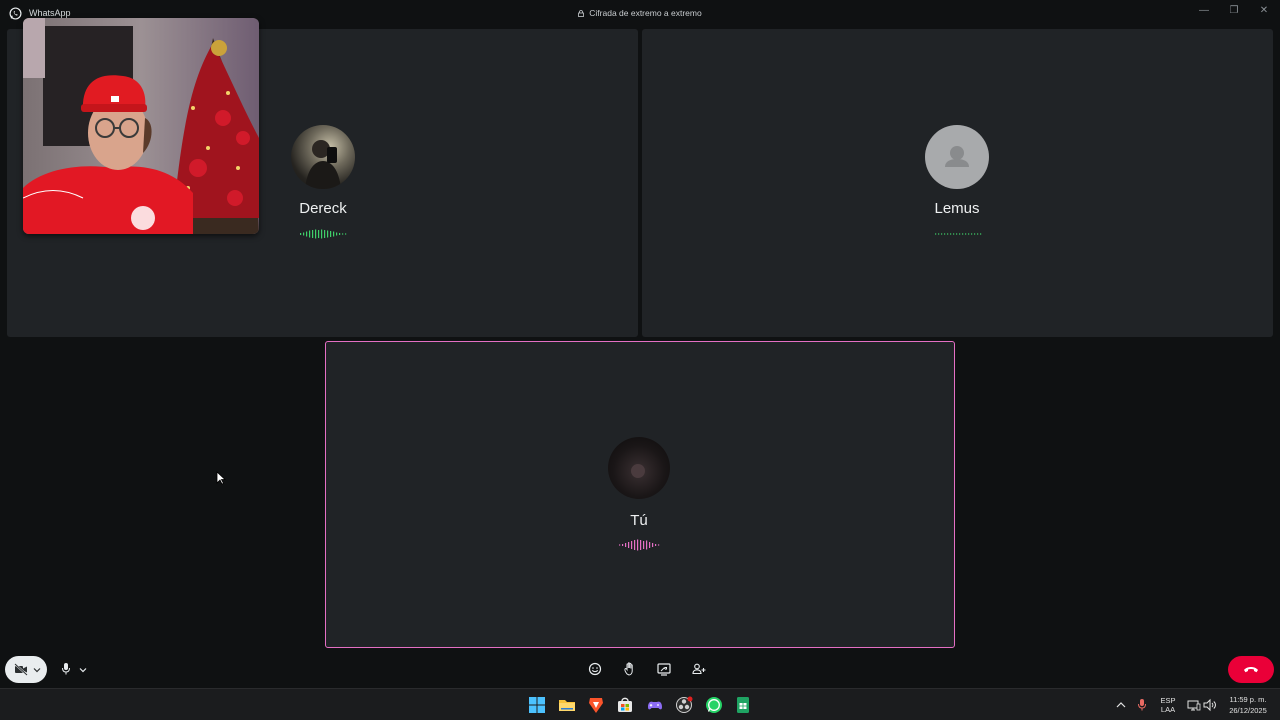 The image size is (1280, 720). I want to click on volume-icon, so click(1210, 705).